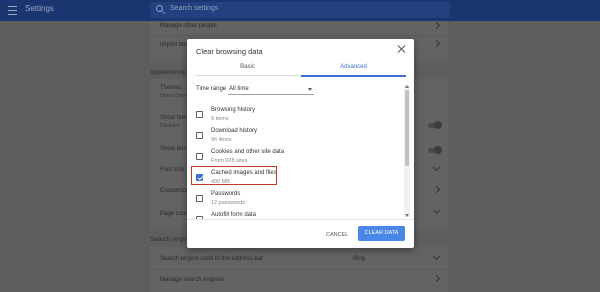 The image size is (600, 292). I want to click on list-scrollbar, so click(407, 151).